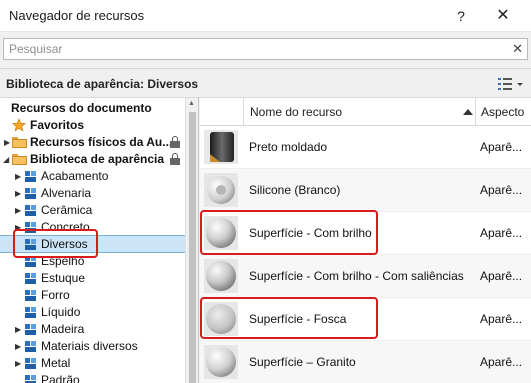  What do you see at coordinates (468, 112) in the screenshot?
I see `sort-ascending-icon` at bounding box center [468, 112].